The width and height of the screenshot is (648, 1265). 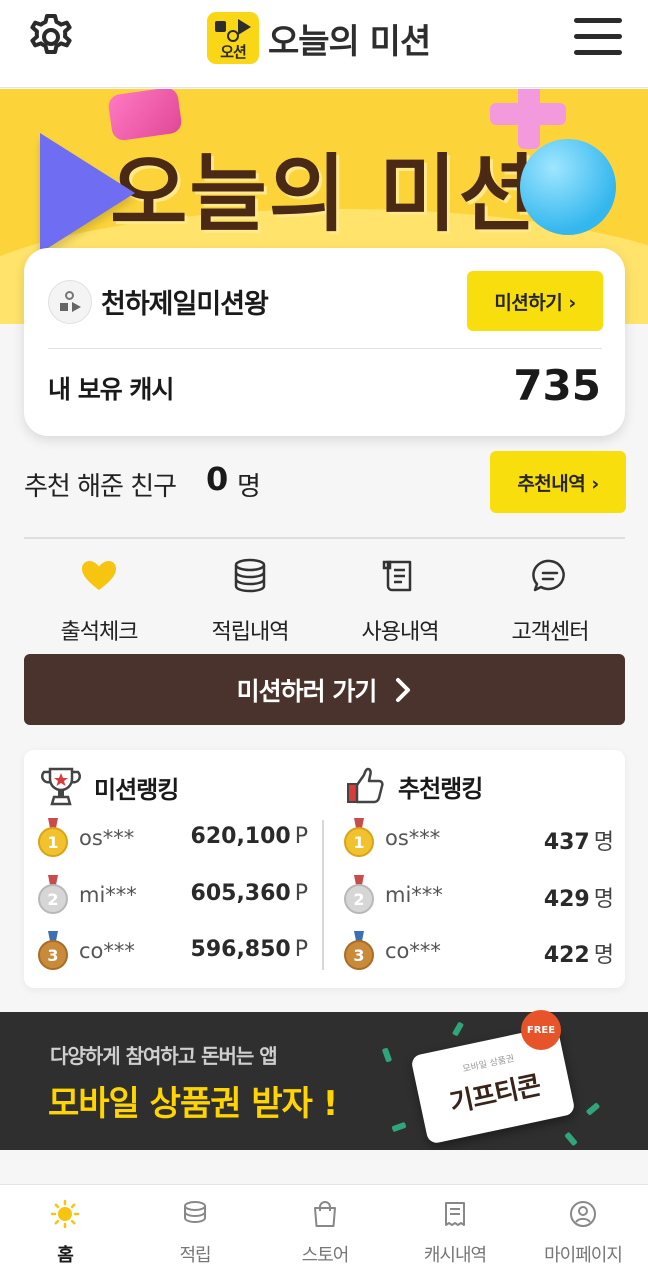 I want to click on nav-store: 스토어, so click(x=325, y=1232).